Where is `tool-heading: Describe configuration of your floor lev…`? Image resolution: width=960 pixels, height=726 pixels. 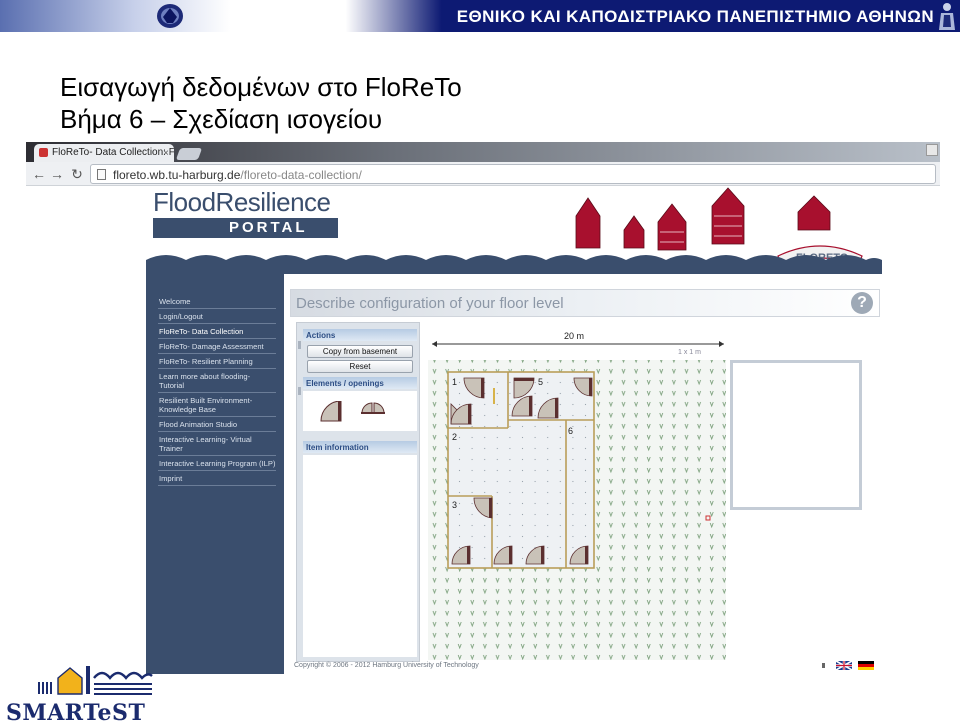 tool-heading: Describe configuration of your floor lev… is located at coordinates (430, 303).